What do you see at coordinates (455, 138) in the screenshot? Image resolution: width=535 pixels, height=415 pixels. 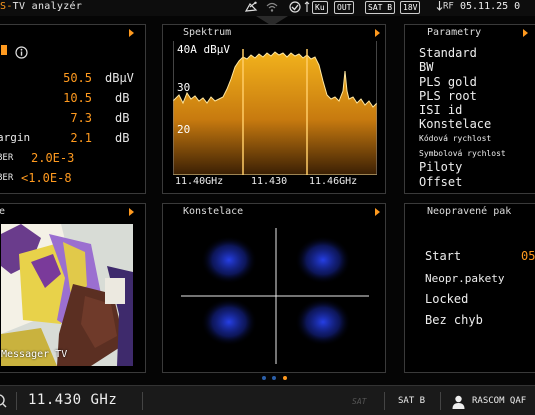 I see `param-code-rate: Kódová rychlost` at bounding box center [455, 138].